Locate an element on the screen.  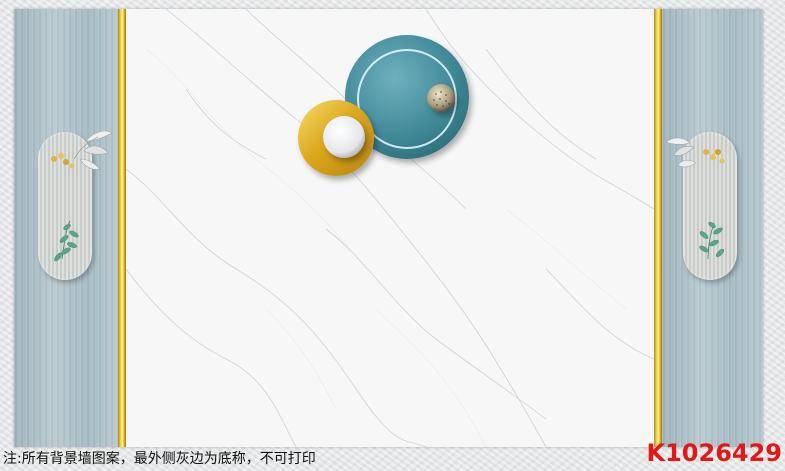
footer-note: 注:所有背景墙图案，最外侧灰边为底称，不可打印 is located at coordinates (159, 459).